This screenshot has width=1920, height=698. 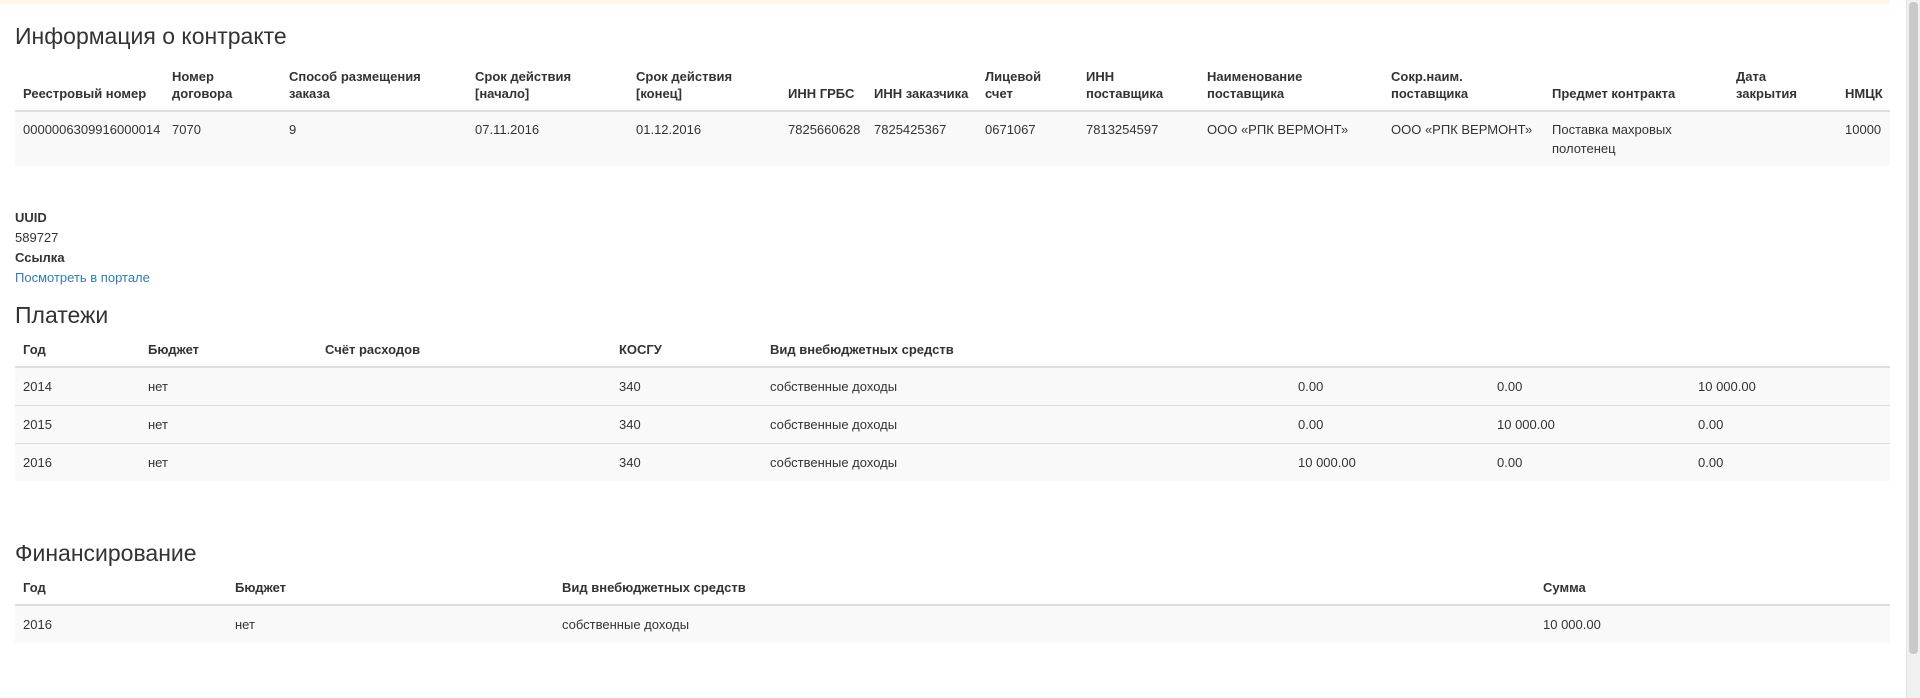 I want to click on uuid-value: 589727, so click(x=37, y=237).